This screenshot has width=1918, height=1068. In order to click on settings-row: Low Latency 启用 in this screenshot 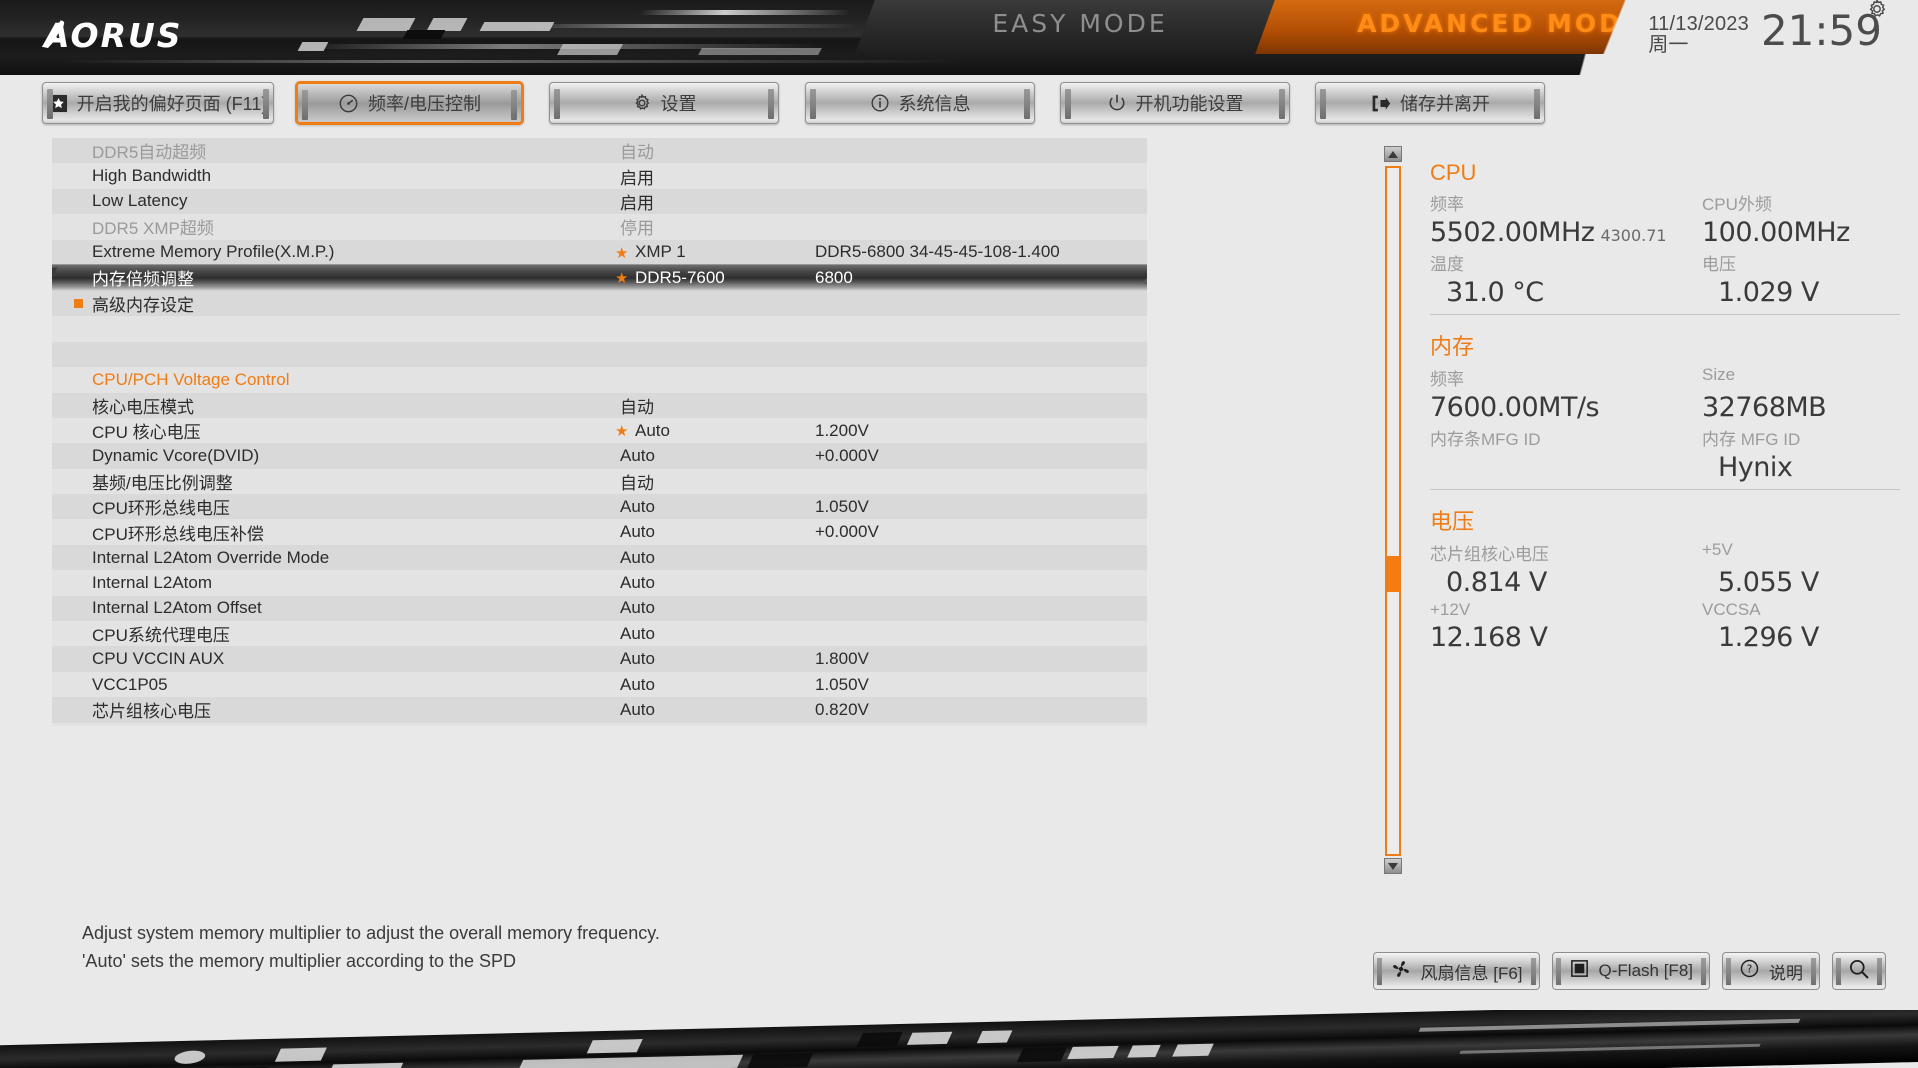, I will do `click(599, 201)`.